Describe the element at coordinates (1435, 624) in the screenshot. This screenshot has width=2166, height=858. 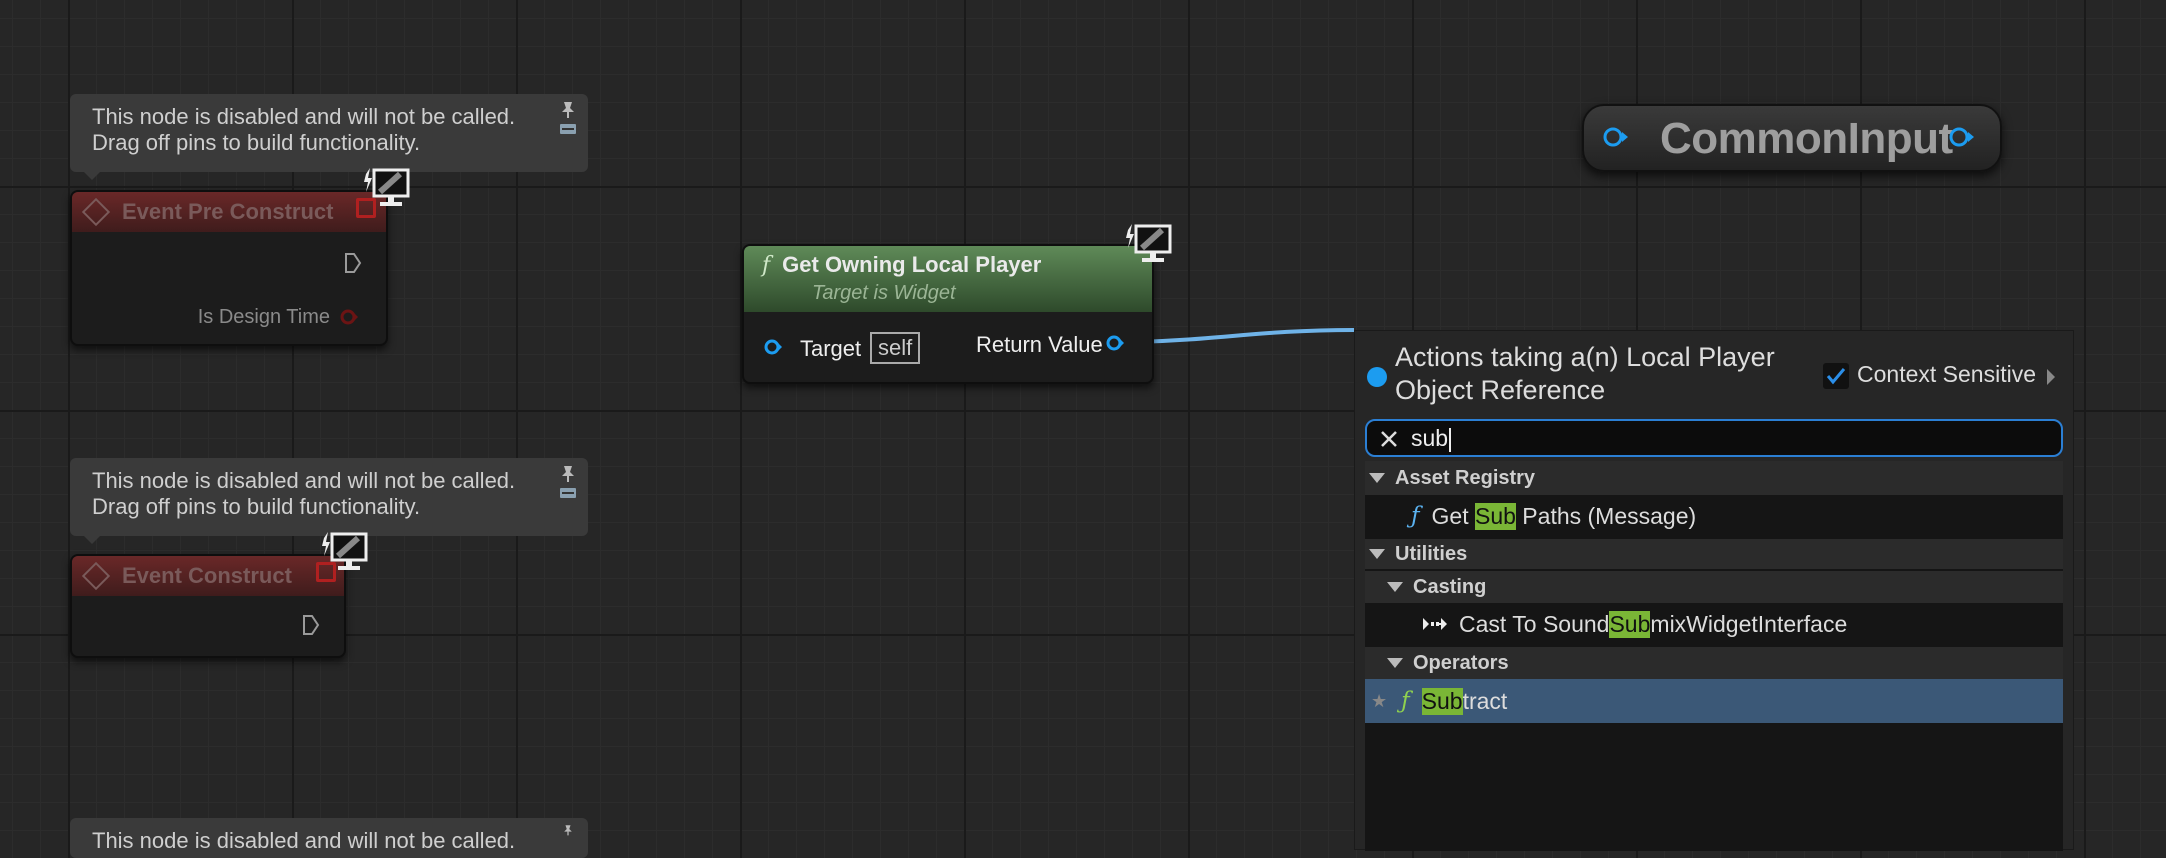
I see `cast-icon` at that location.